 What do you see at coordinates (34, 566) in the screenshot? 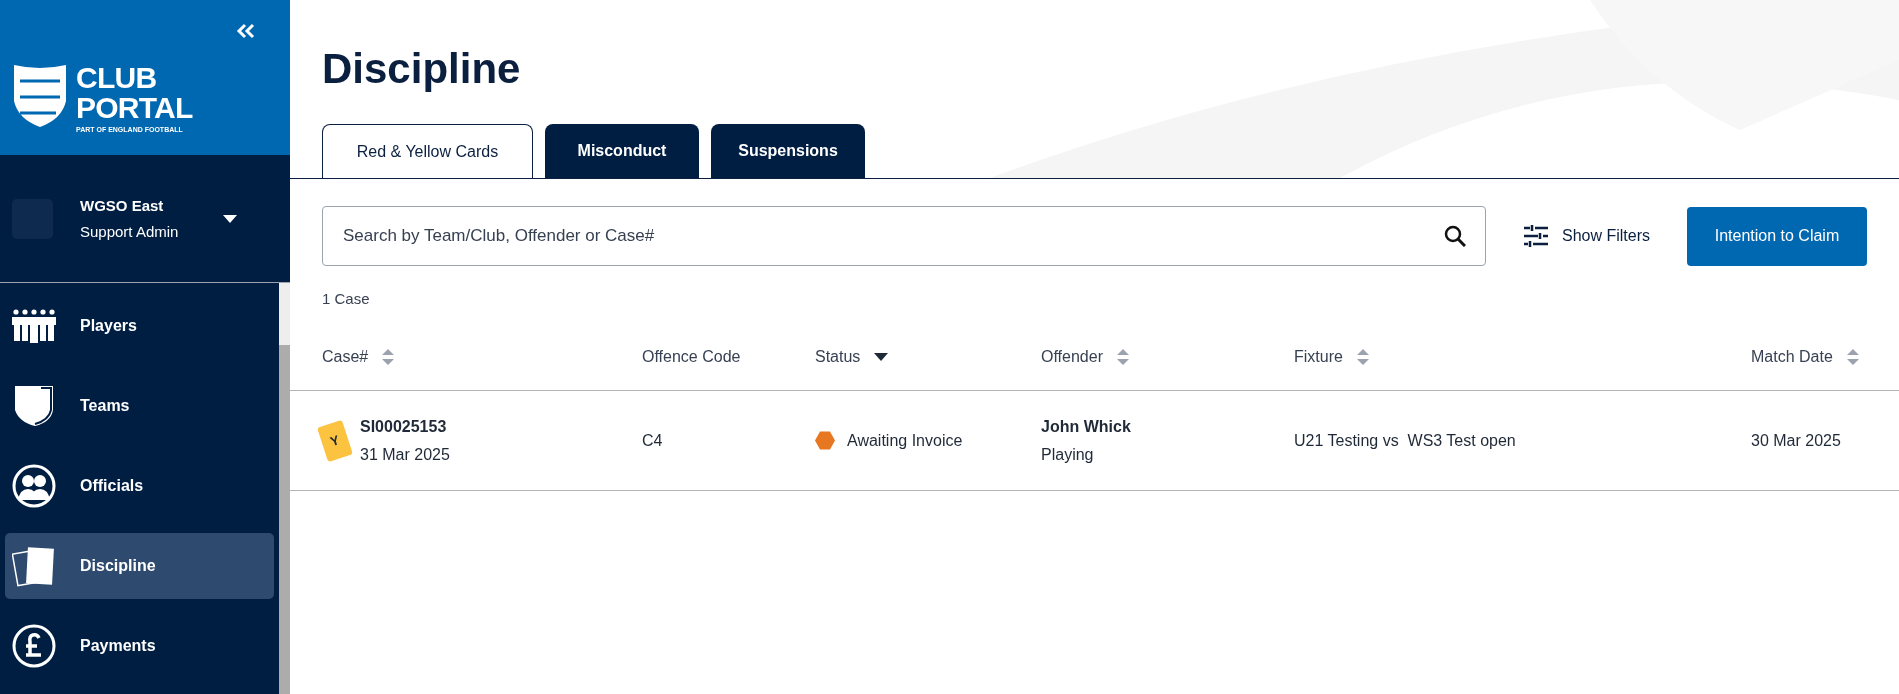
I see `cards-icon` at bounding box center [34, 566].